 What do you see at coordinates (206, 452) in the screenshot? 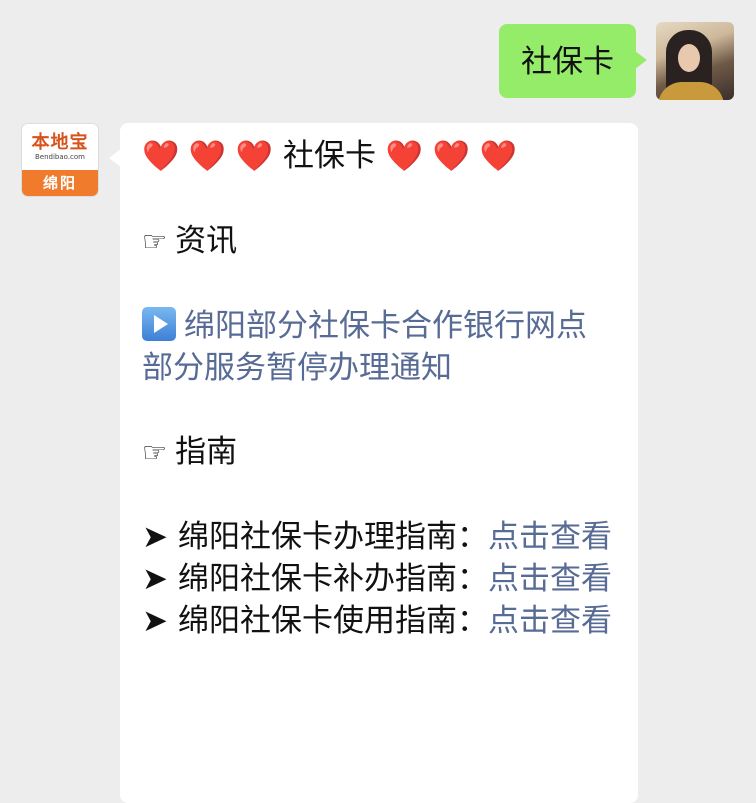
I see `section-guide-label: 指南` at bounding box center [206, 452].